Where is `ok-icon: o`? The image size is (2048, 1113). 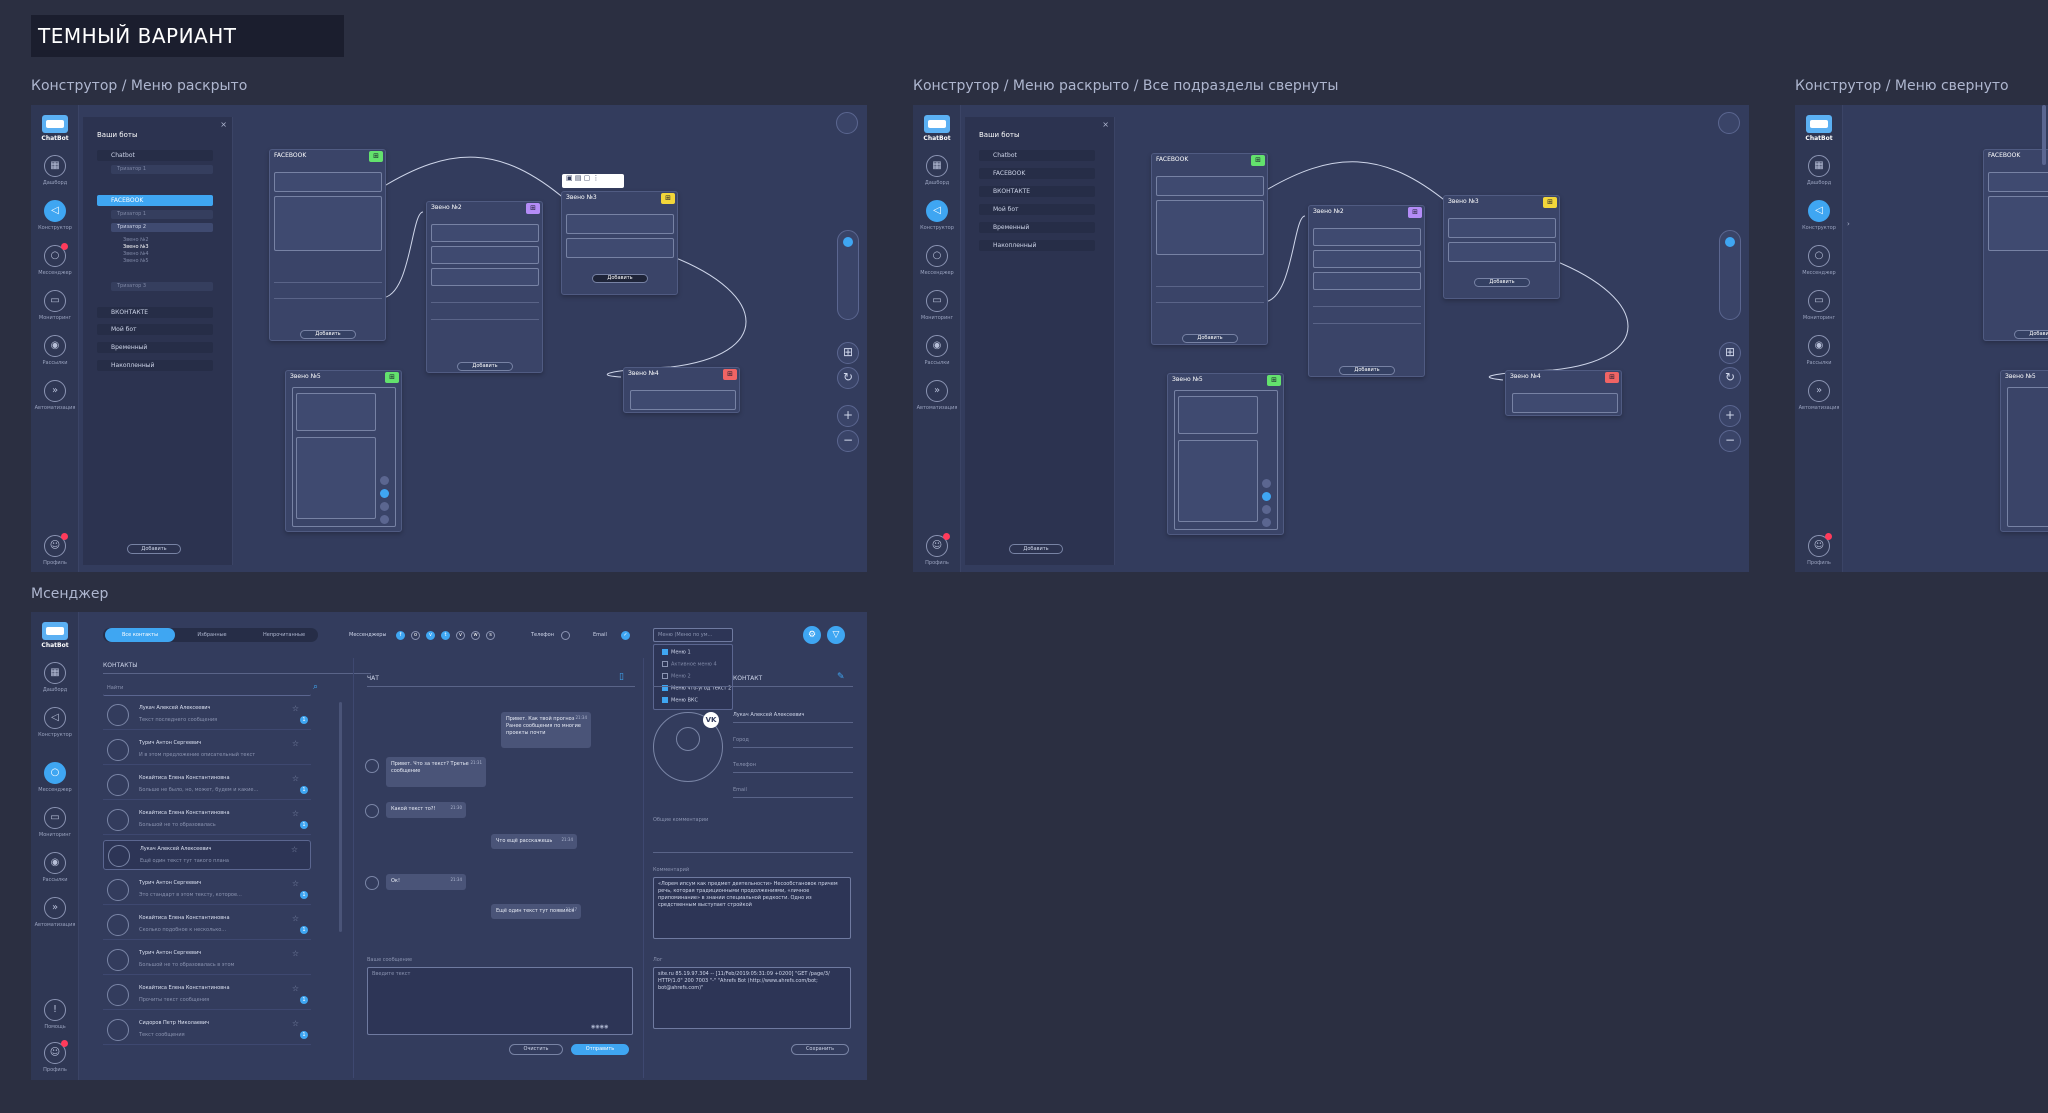
ok-icon: o is located at coordinates (415, 635).